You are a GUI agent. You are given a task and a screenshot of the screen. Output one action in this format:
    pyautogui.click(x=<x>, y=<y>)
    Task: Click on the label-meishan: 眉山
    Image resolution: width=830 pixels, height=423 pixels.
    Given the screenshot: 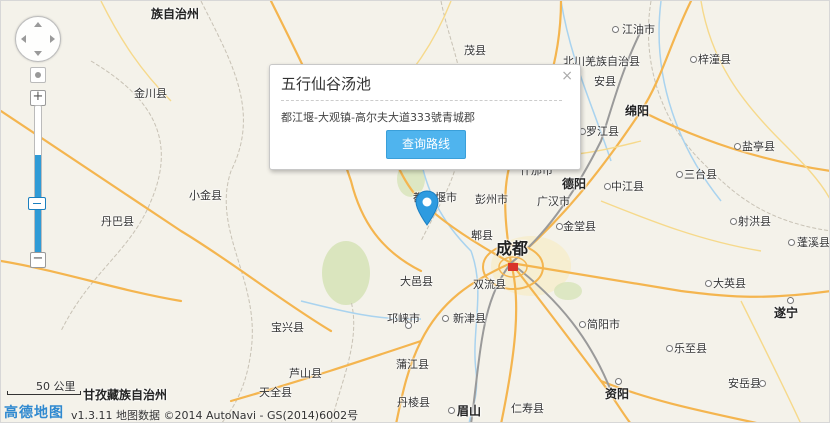 What is the action you would take?
    pyautogui.click(x=469, y=411)
    